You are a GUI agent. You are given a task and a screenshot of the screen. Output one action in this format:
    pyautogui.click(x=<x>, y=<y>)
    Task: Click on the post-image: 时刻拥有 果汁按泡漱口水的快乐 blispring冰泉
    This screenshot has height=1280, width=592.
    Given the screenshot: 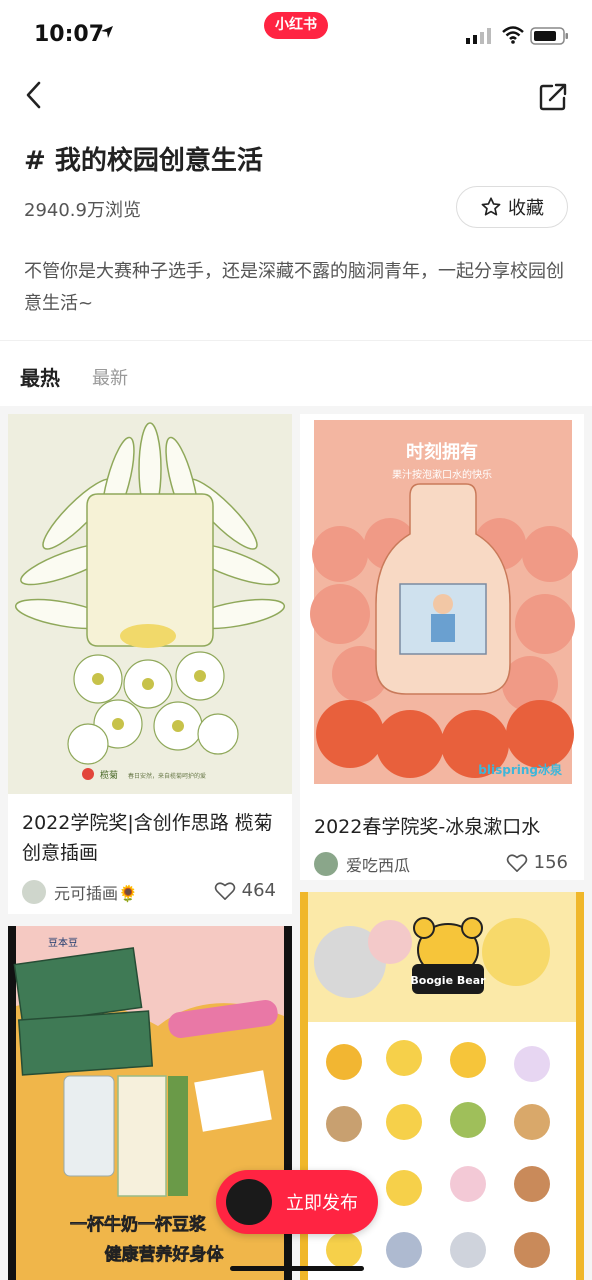 What is the action you would take?
    pyautogui.click(x=442, y=604)
    